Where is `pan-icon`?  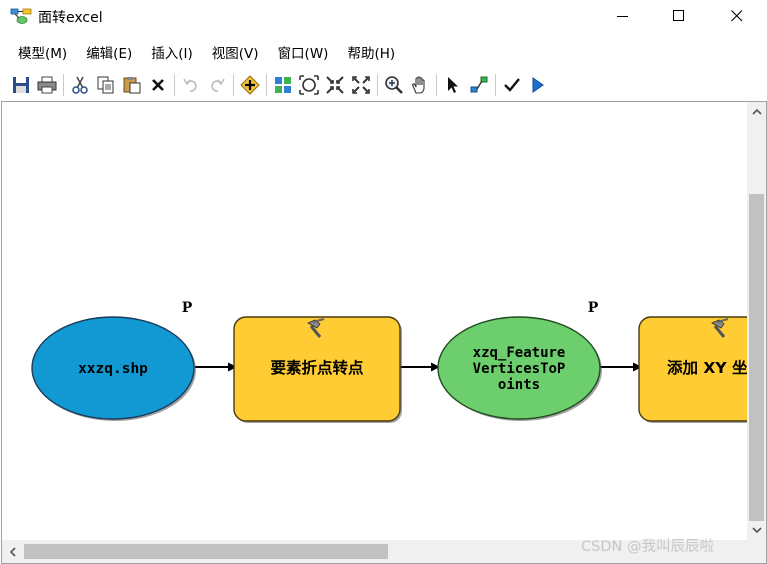
pan-icon is located at coordinates (418, 85).